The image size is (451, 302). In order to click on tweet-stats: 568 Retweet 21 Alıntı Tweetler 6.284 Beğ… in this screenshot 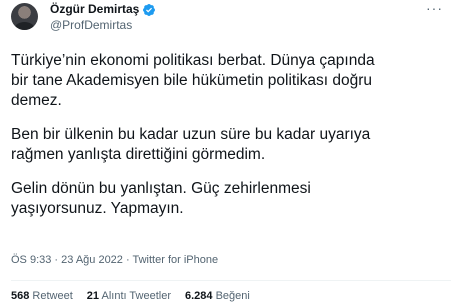, I will do `click(130, 296)`.